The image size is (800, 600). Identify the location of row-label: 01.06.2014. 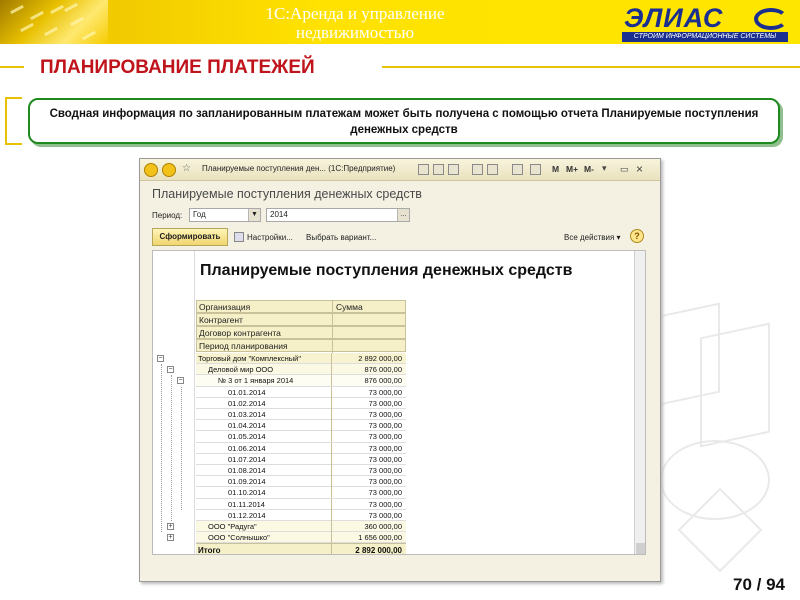
(264, 448).